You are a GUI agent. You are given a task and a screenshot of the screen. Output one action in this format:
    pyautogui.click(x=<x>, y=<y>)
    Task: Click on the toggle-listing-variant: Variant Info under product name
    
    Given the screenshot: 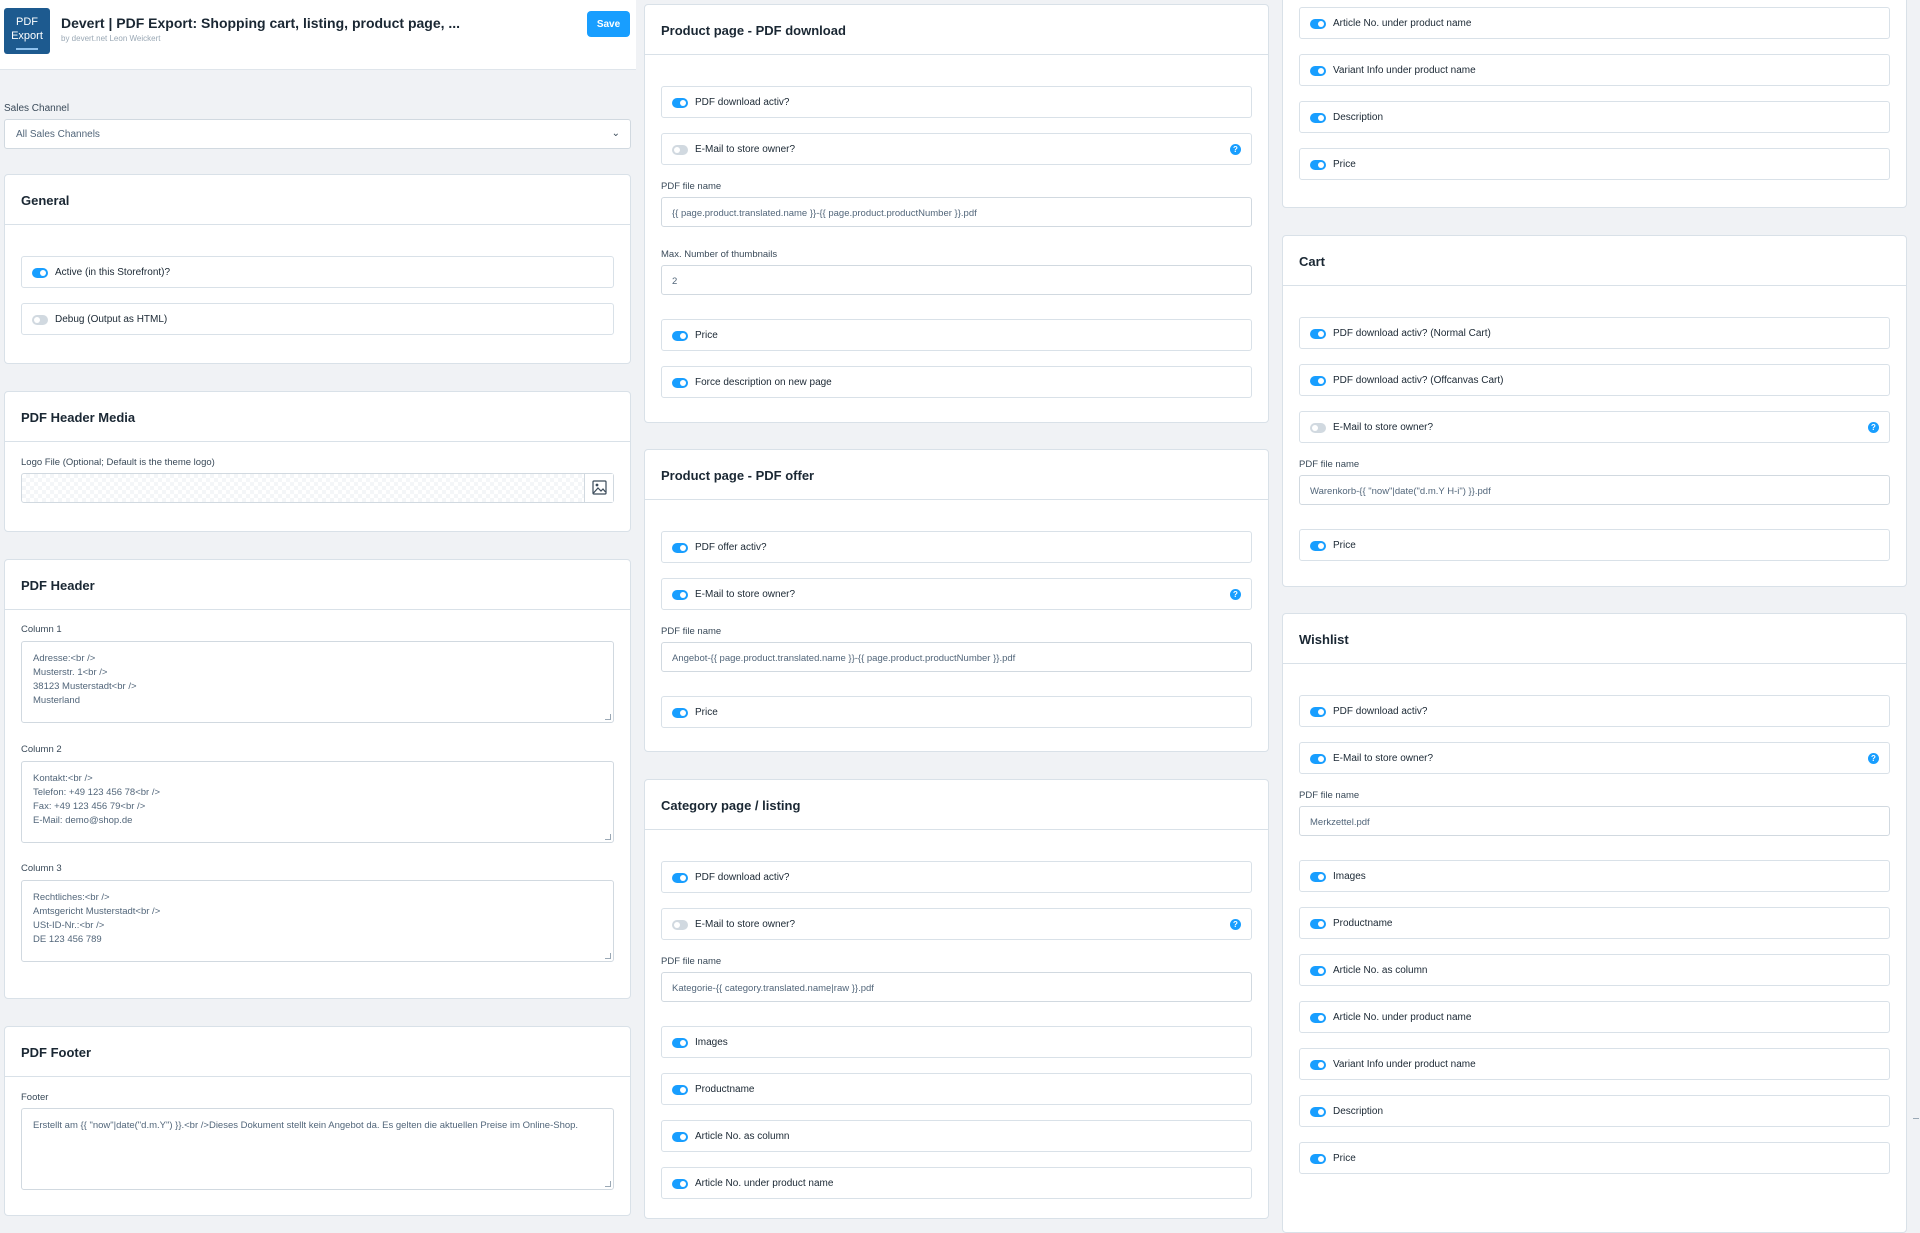 What is the action you would take?
    pyautogui.click(x=1594, y=70)
    